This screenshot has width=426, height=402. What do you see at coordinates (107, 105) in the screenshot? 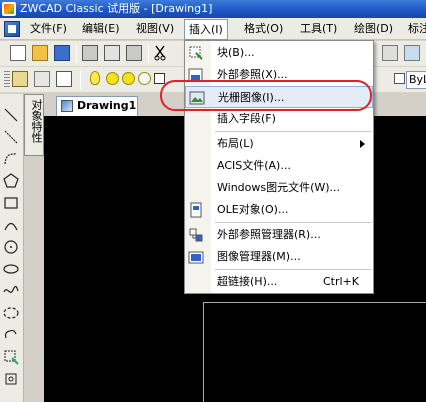
I see `drawing-tab-label: Drawing1` at bounding box center [107, 105].